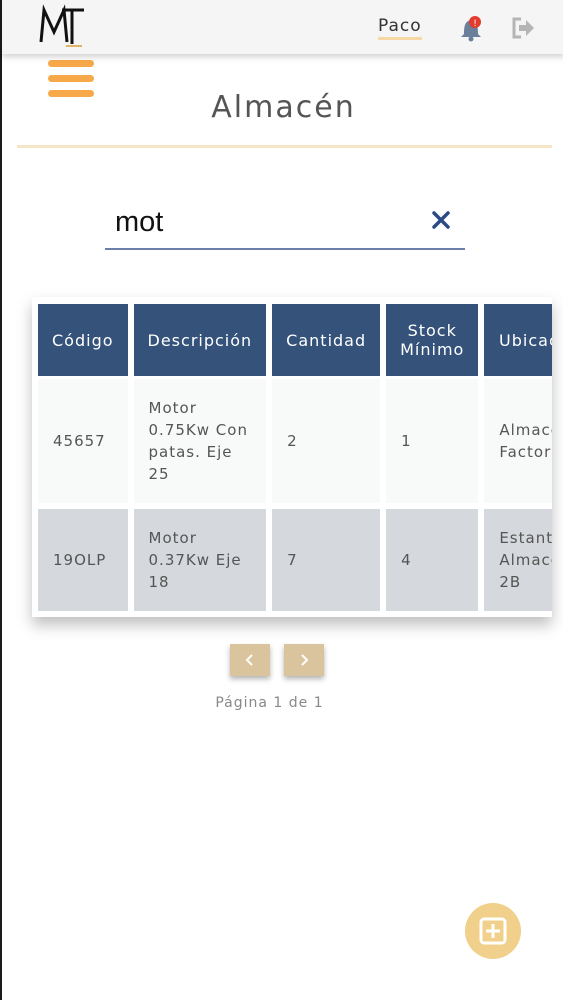  Describe the element at coordinates (83, 444) in the screenshot. I see `cell-codigo: 45657` at that location.